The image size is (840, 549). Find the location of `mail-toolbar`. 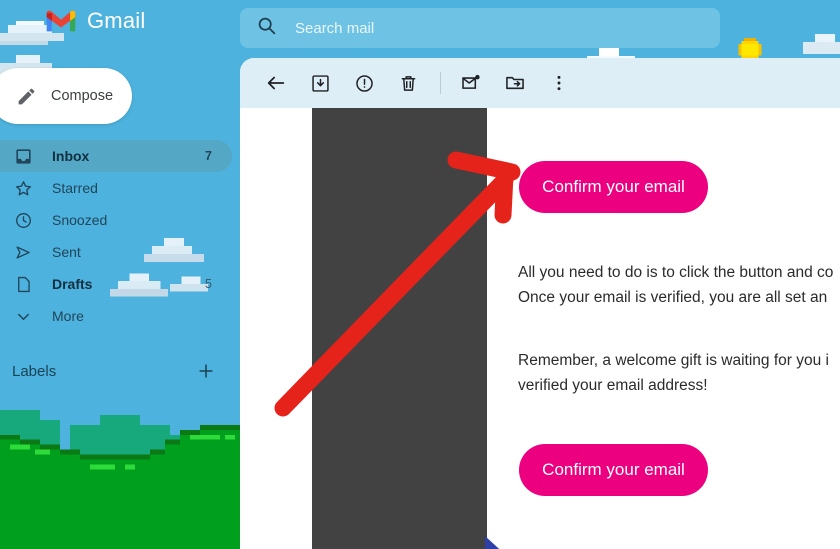

mail-toolbar is located at coordinates (540, 83).